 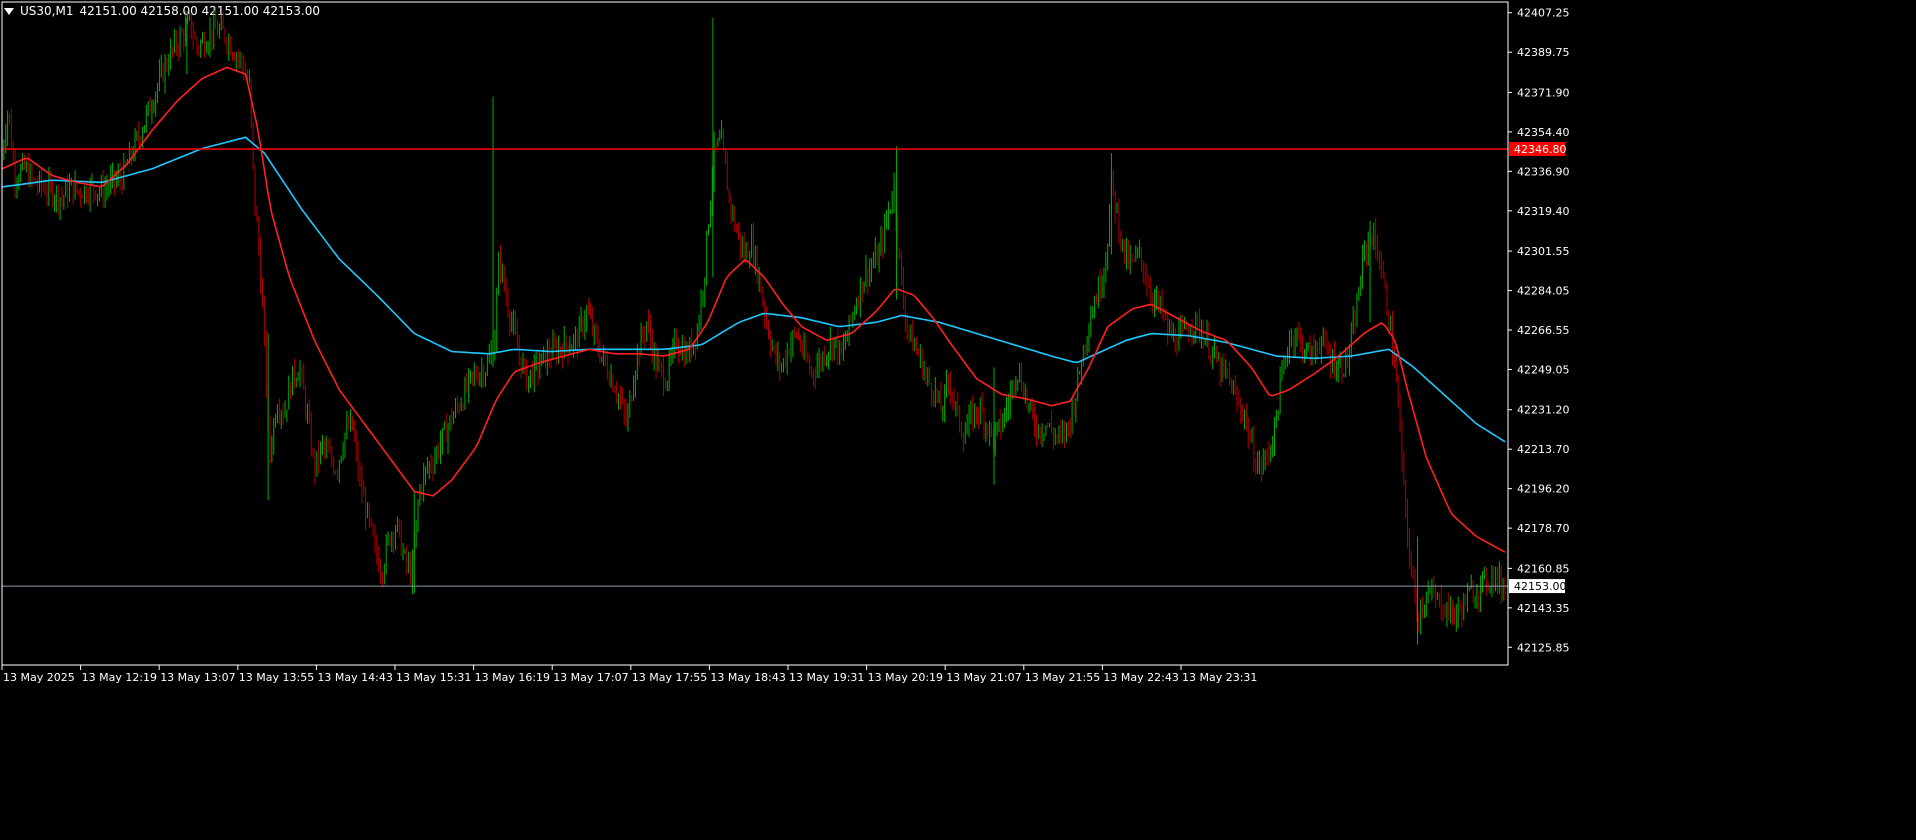 What do you see at coordinates (354, 677) in the screenshot?
I see `x-tick-label: 13 May 14:43` at bounding box center [354, 677].